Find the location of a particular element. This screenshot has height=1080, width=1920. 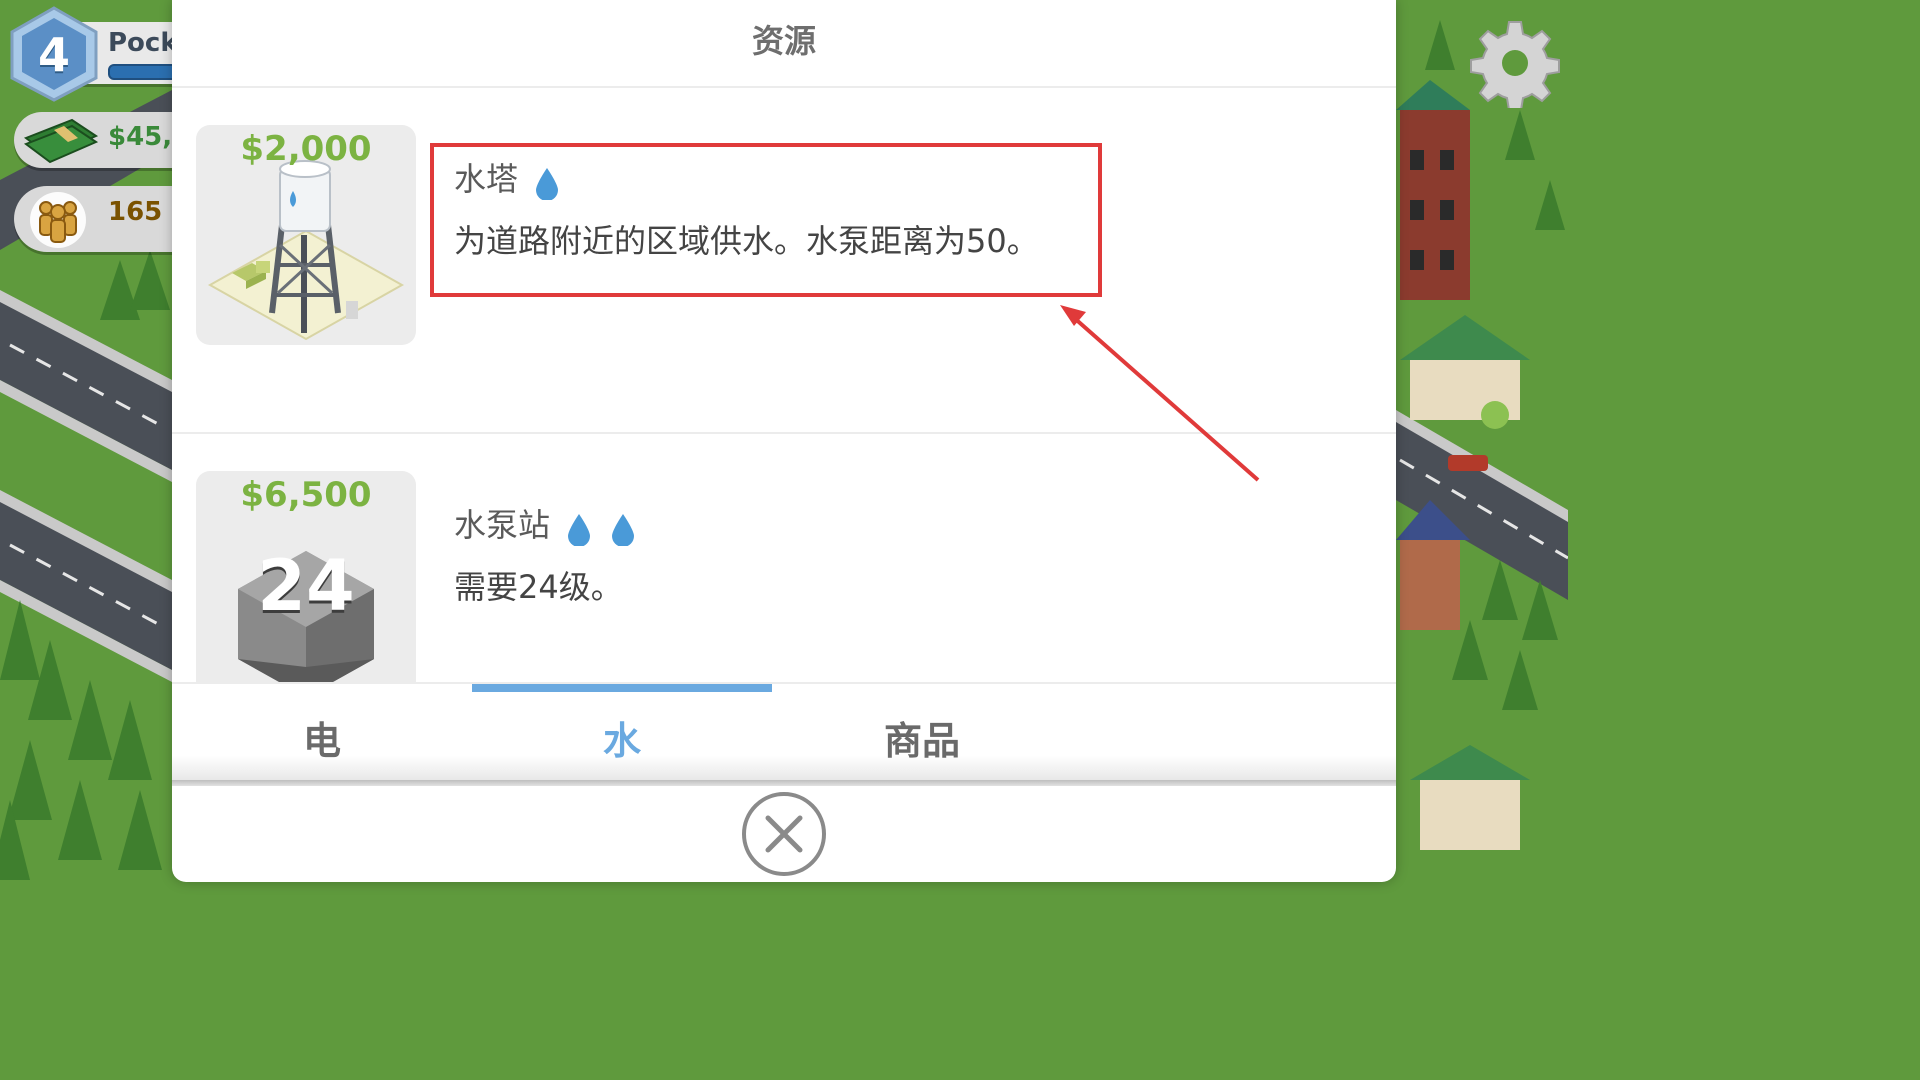

dialog-header: 资源 is located at coordinates (784, 44).